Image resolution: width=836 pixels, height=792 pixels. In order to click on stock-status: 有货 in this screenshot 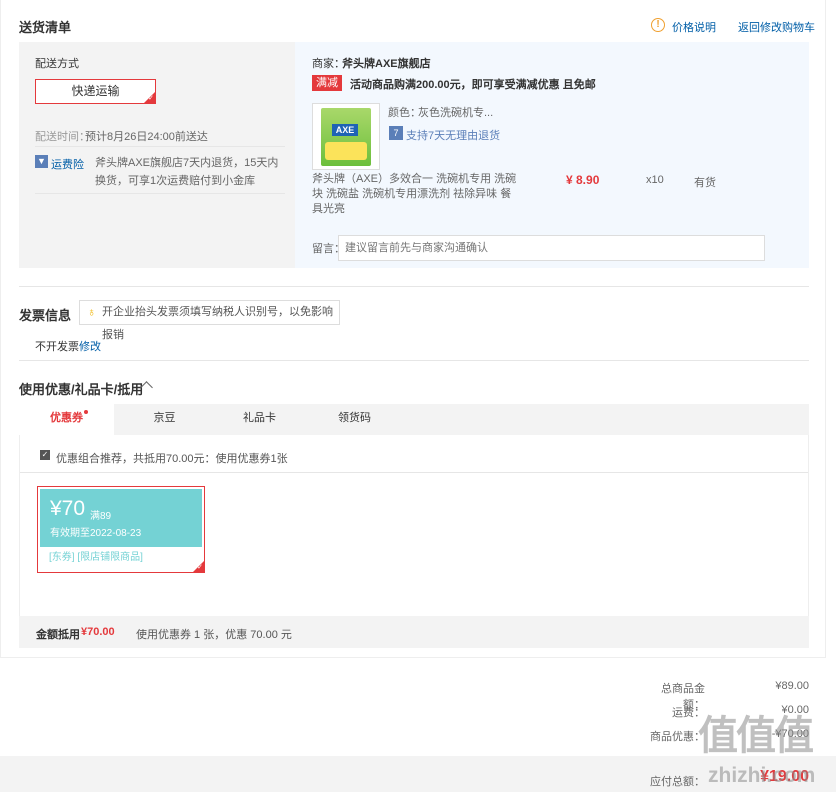, I will do `click(705, 183)`.